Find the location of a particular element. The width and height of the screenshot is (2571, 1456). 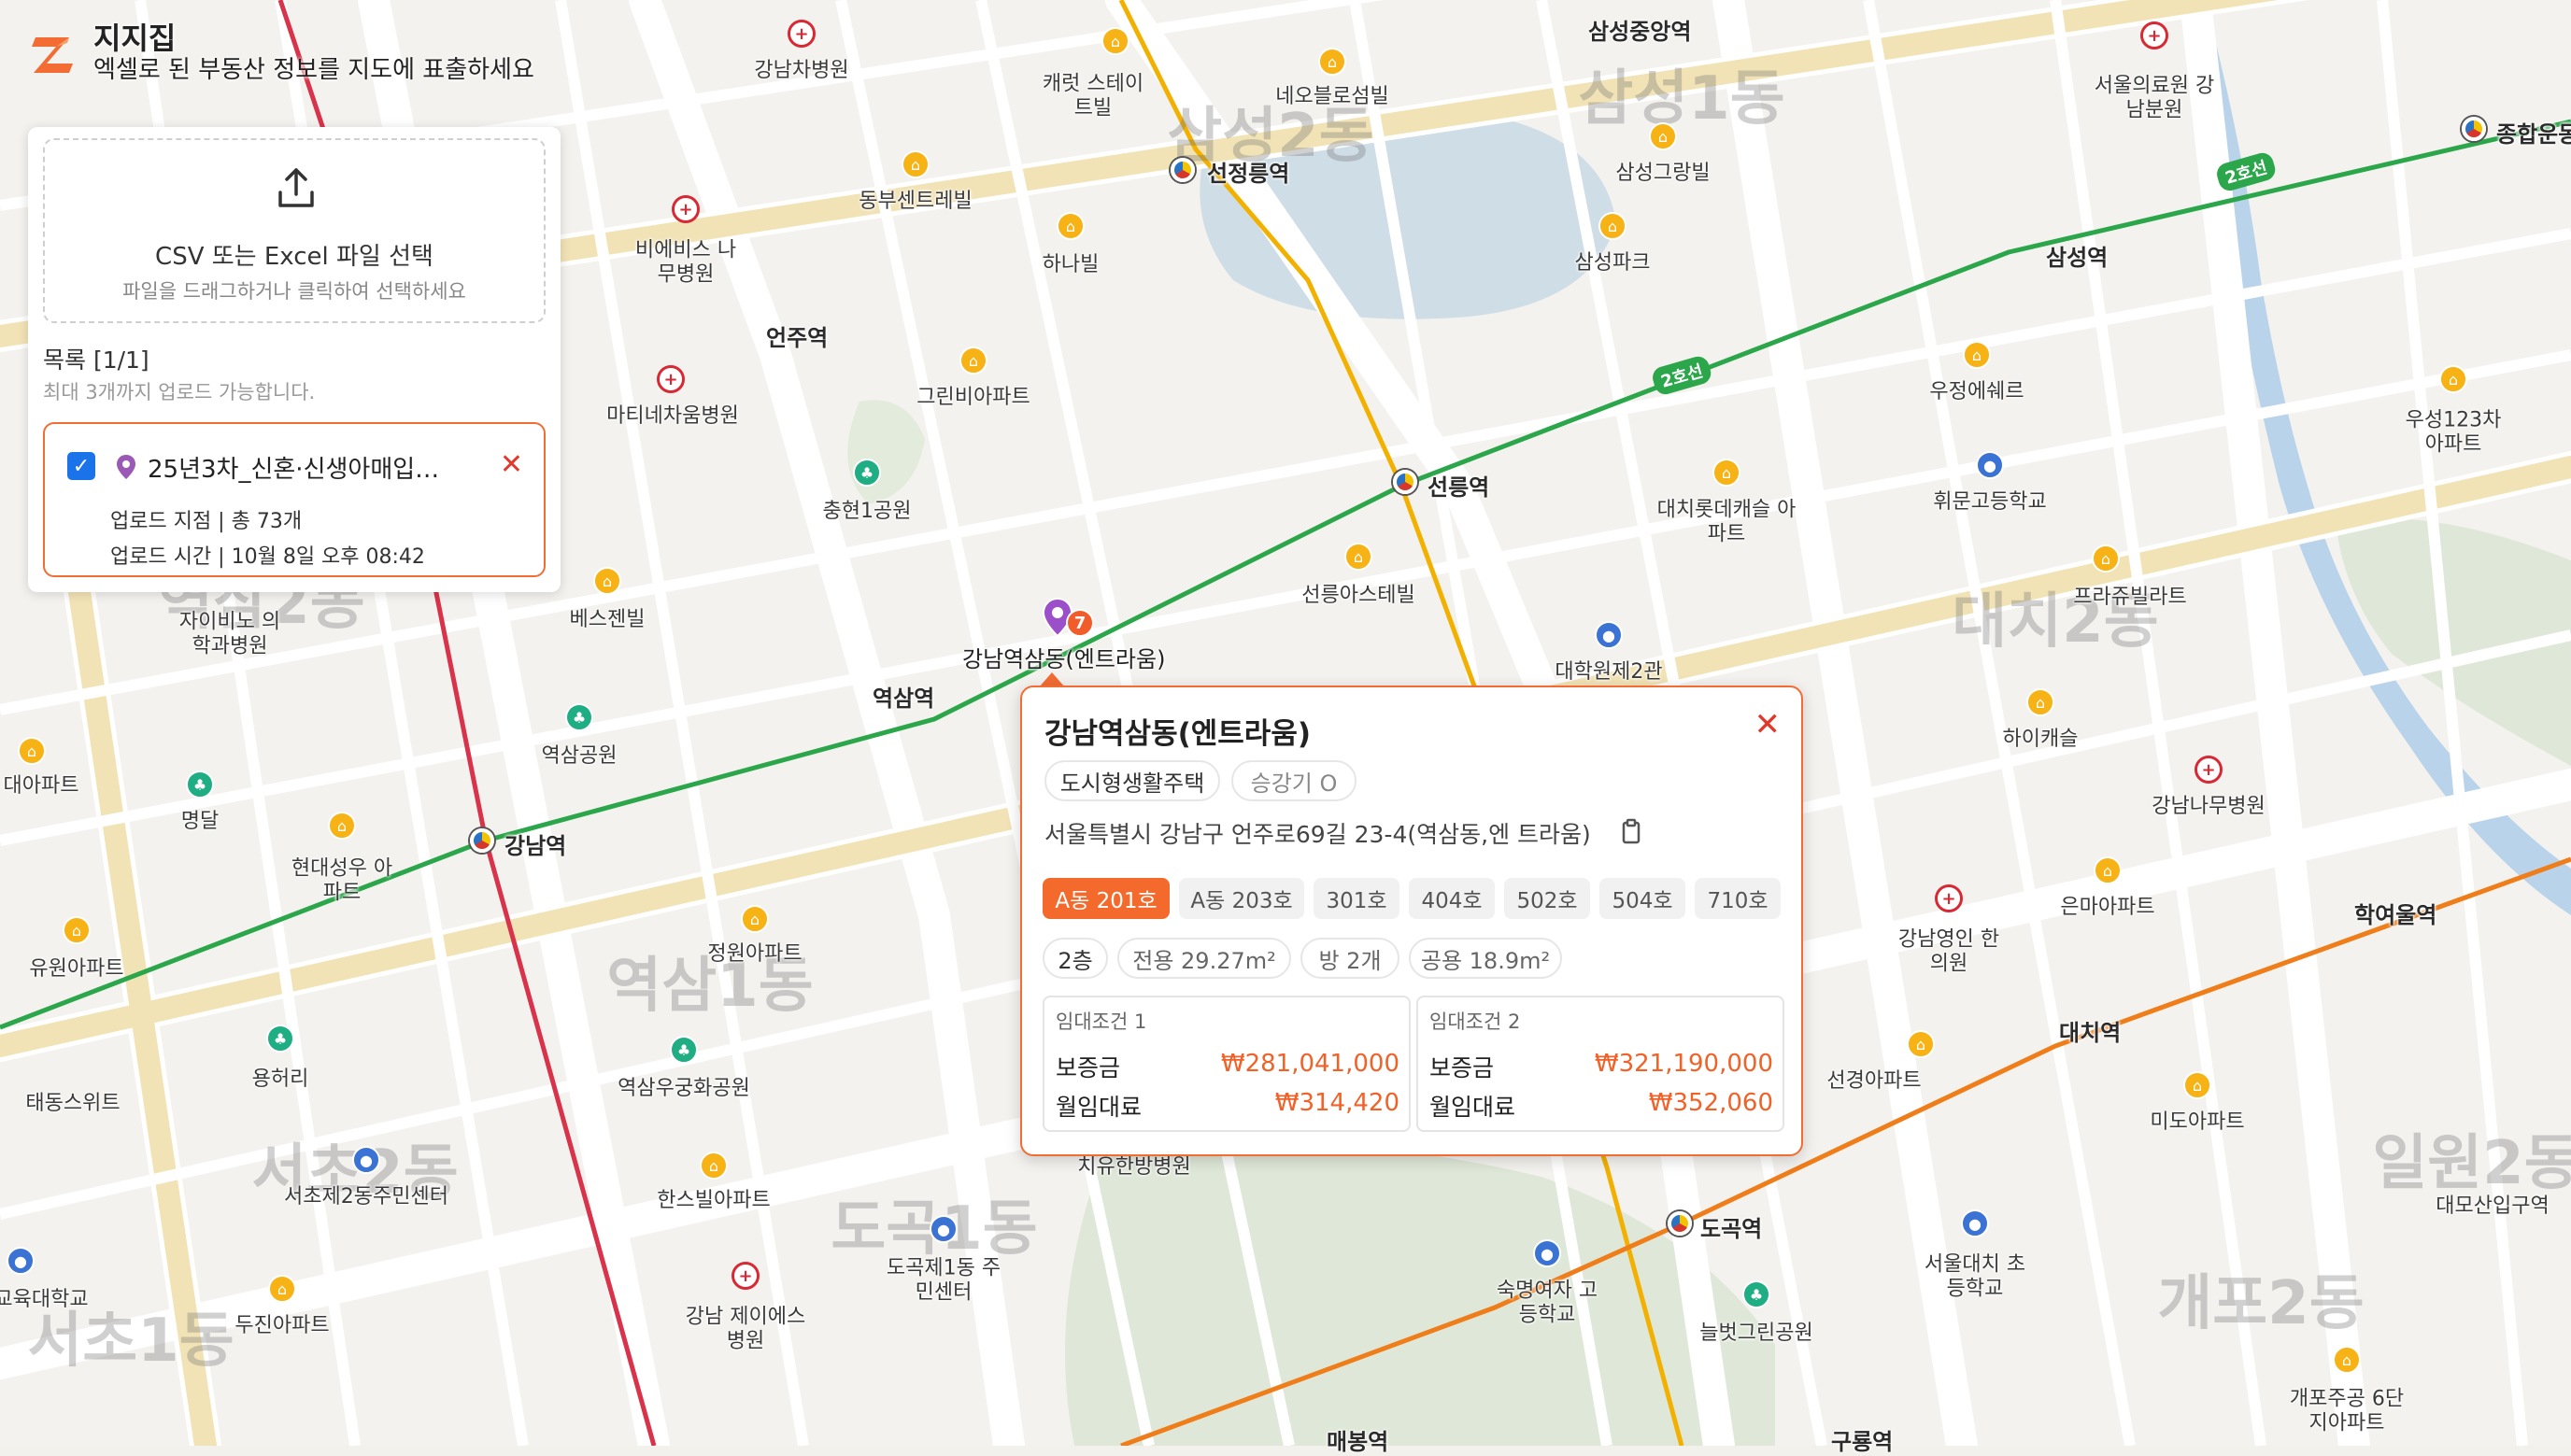

remove-file-close-icon: ✕ is located at coordinates (511, 464).